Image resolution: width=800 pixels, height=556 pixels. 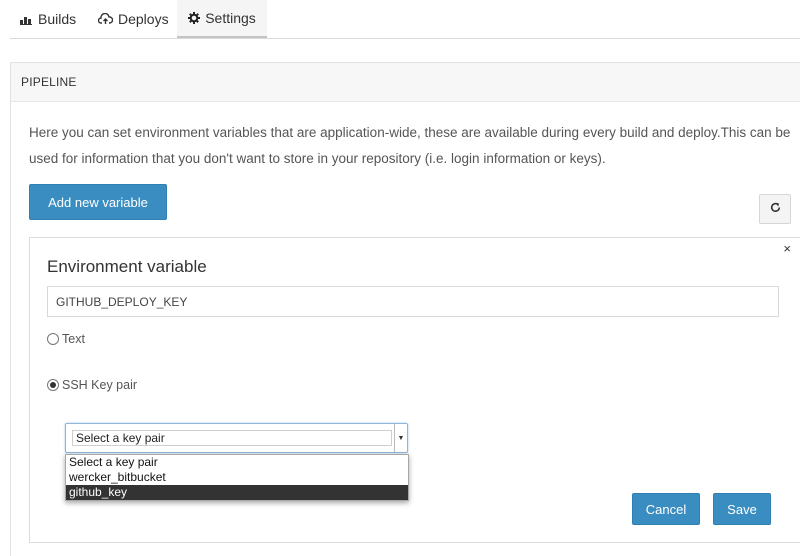 I want to click on dropdown-option: wercker_bitbucket, so click(x=237, y=477).